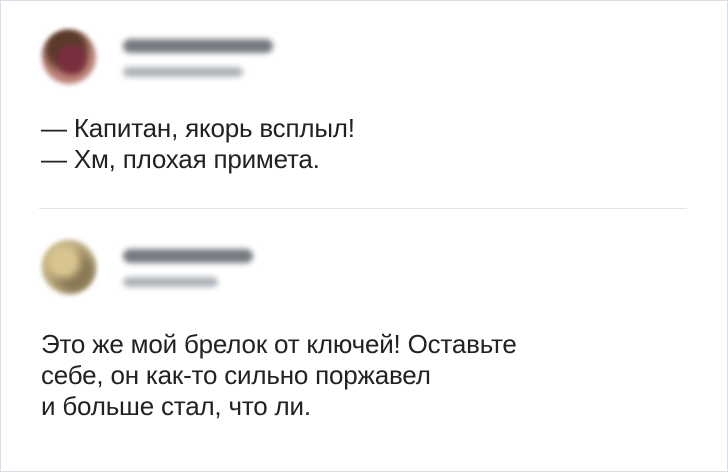 The height and width of the screenshot is (472, 728). Describe the element at coordinates (180, 159) in the screenshot. I see `comment-line: — Хм, плохая примета.` at that location.